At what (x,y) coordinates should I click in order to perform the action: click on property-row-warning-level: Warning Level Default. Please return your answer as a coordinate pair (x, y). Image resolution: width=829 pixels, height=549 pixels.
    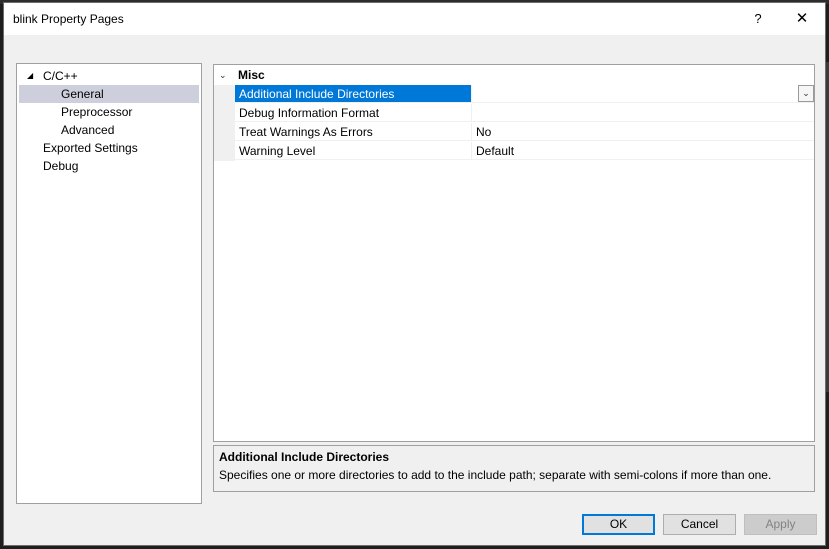
    Looking at the image, I should click on (514, 151).